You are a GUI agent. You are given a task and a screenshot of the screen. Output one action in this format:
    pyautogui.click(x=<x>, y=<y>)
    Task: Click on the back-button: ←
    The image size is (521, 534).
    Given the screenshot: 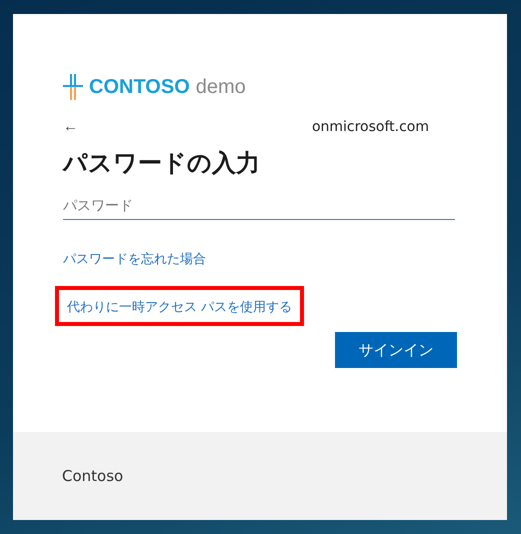 What is the action you would take?
    pyautogui.click(x=70, y=126)
    